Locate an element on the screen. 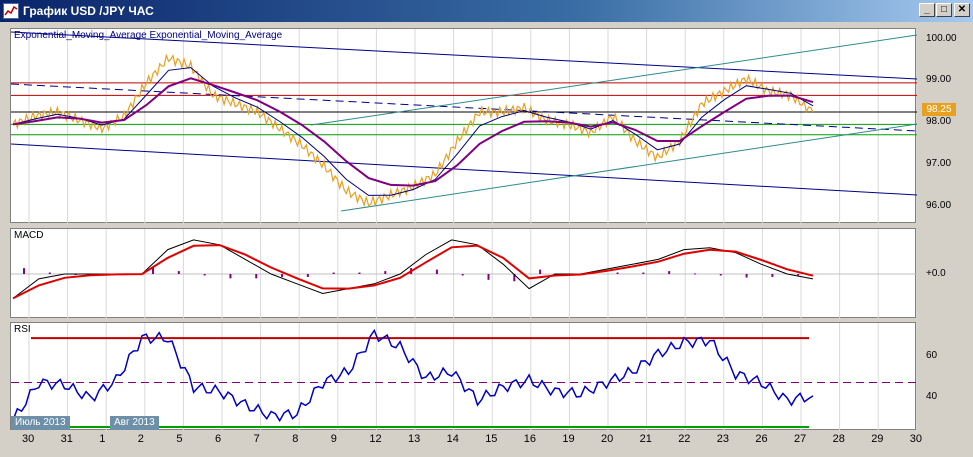 This screenshot has height=457, width=973. title-bar: График USD /JPY ЧАС _ □ ✕ is located at coordinates (486, 11).